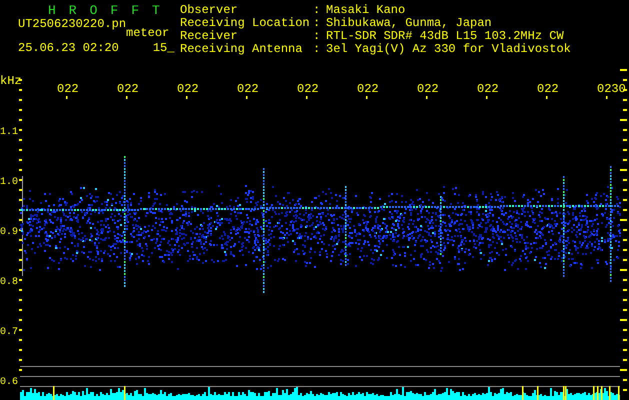 Image resolution: width=629 pixels, height=400 pixels. What do you see at coordinates (11, 81) in the screenshot?
I see `unit-label: kHz` at bounding box center [11, 81].